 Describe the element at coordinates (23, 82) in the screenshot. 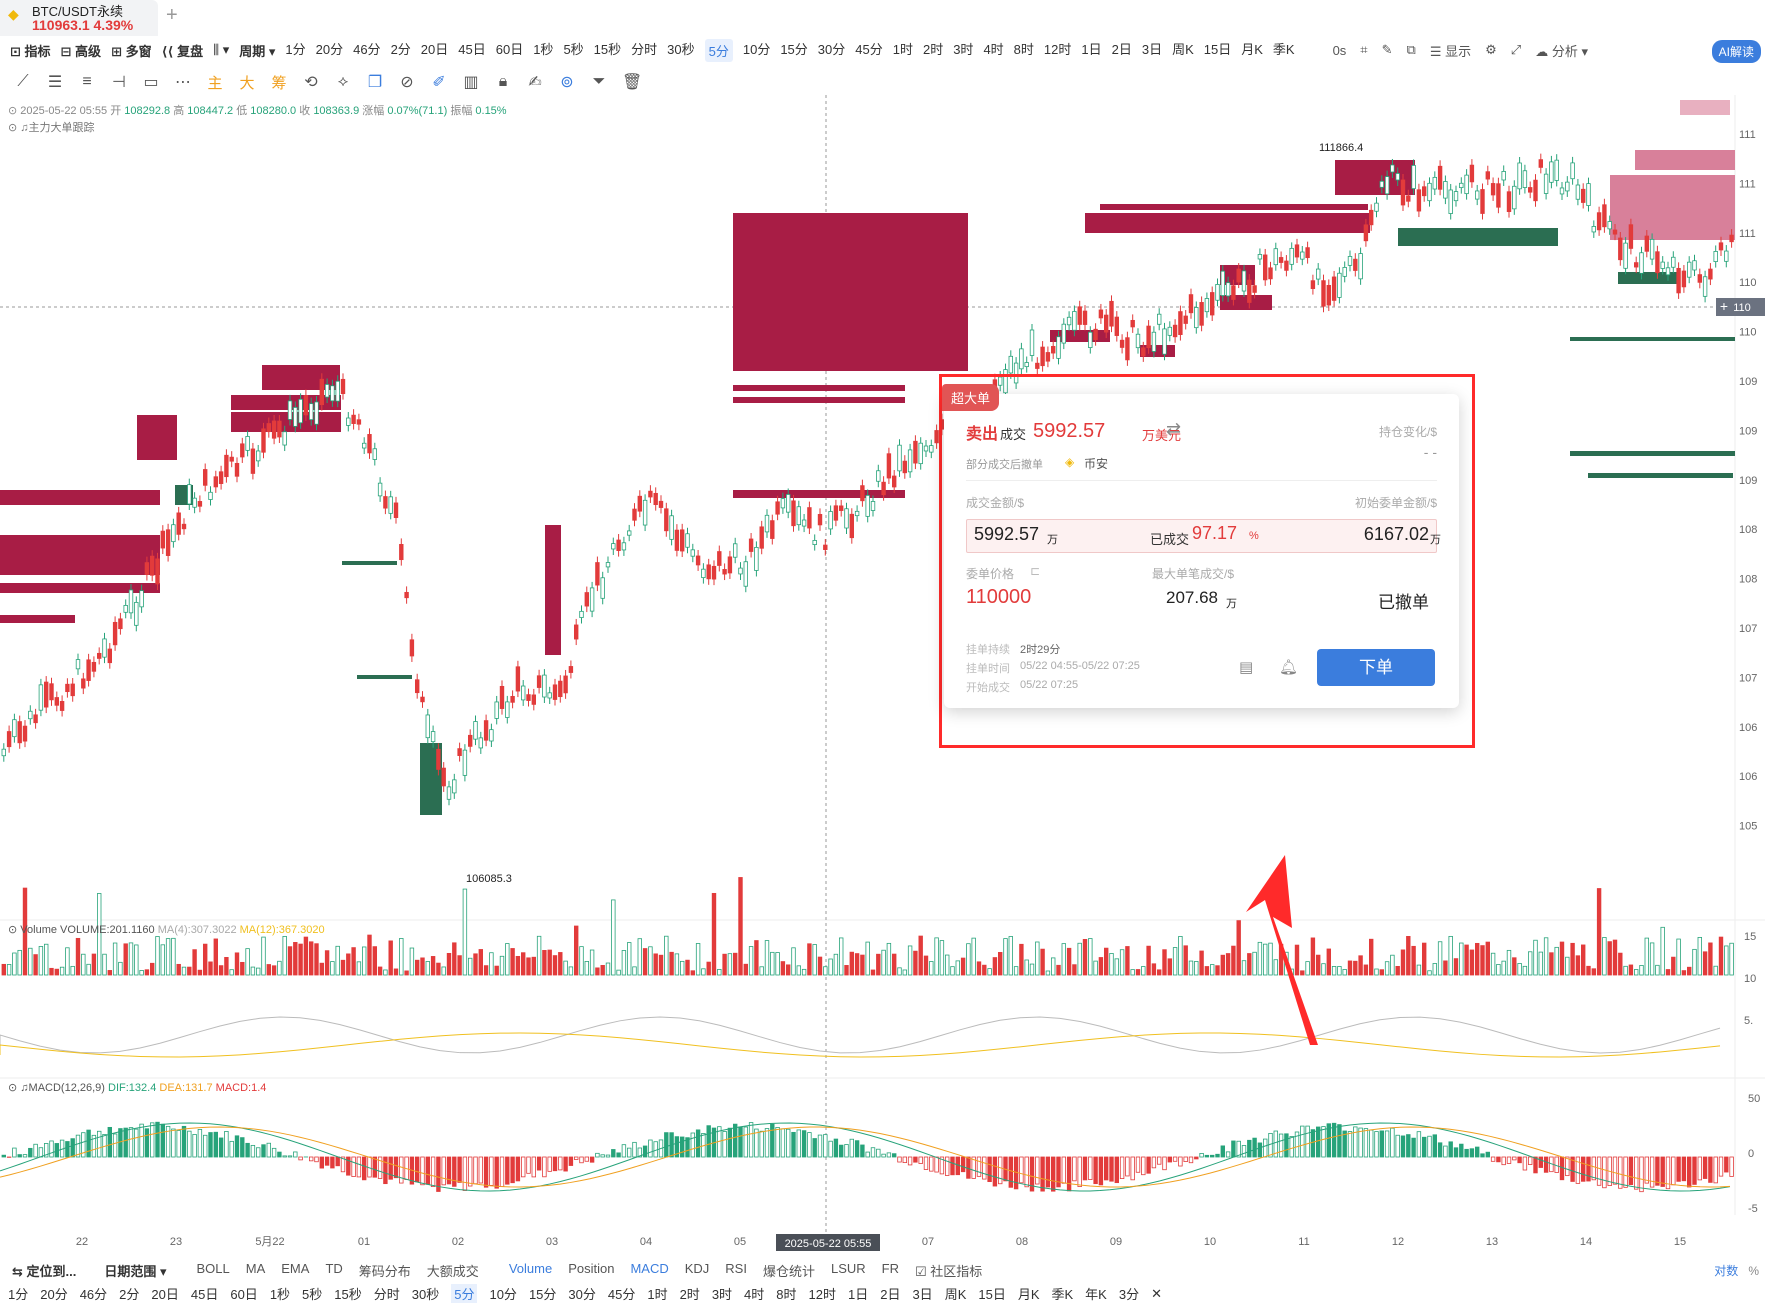

I see `line-tool-icon: ⟋` at that location.